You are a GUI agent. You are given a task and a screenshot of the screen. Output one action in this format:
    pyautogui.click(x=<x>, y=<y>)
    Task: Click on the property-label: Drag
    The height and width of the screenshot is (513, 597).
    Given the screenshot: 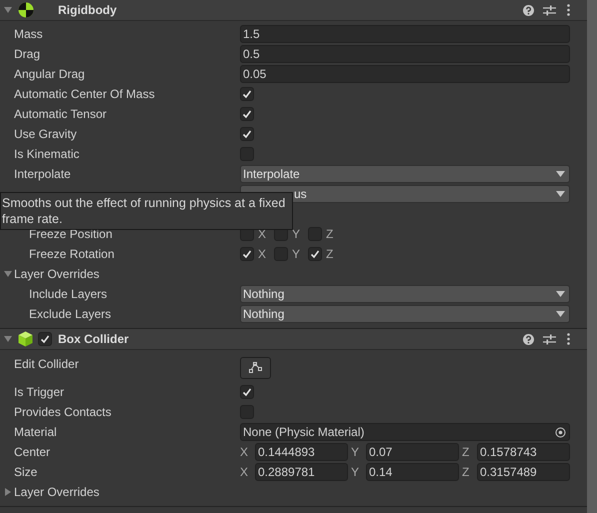 What is the action you would take?
    pyautogui.click(x=27, y=54)
    